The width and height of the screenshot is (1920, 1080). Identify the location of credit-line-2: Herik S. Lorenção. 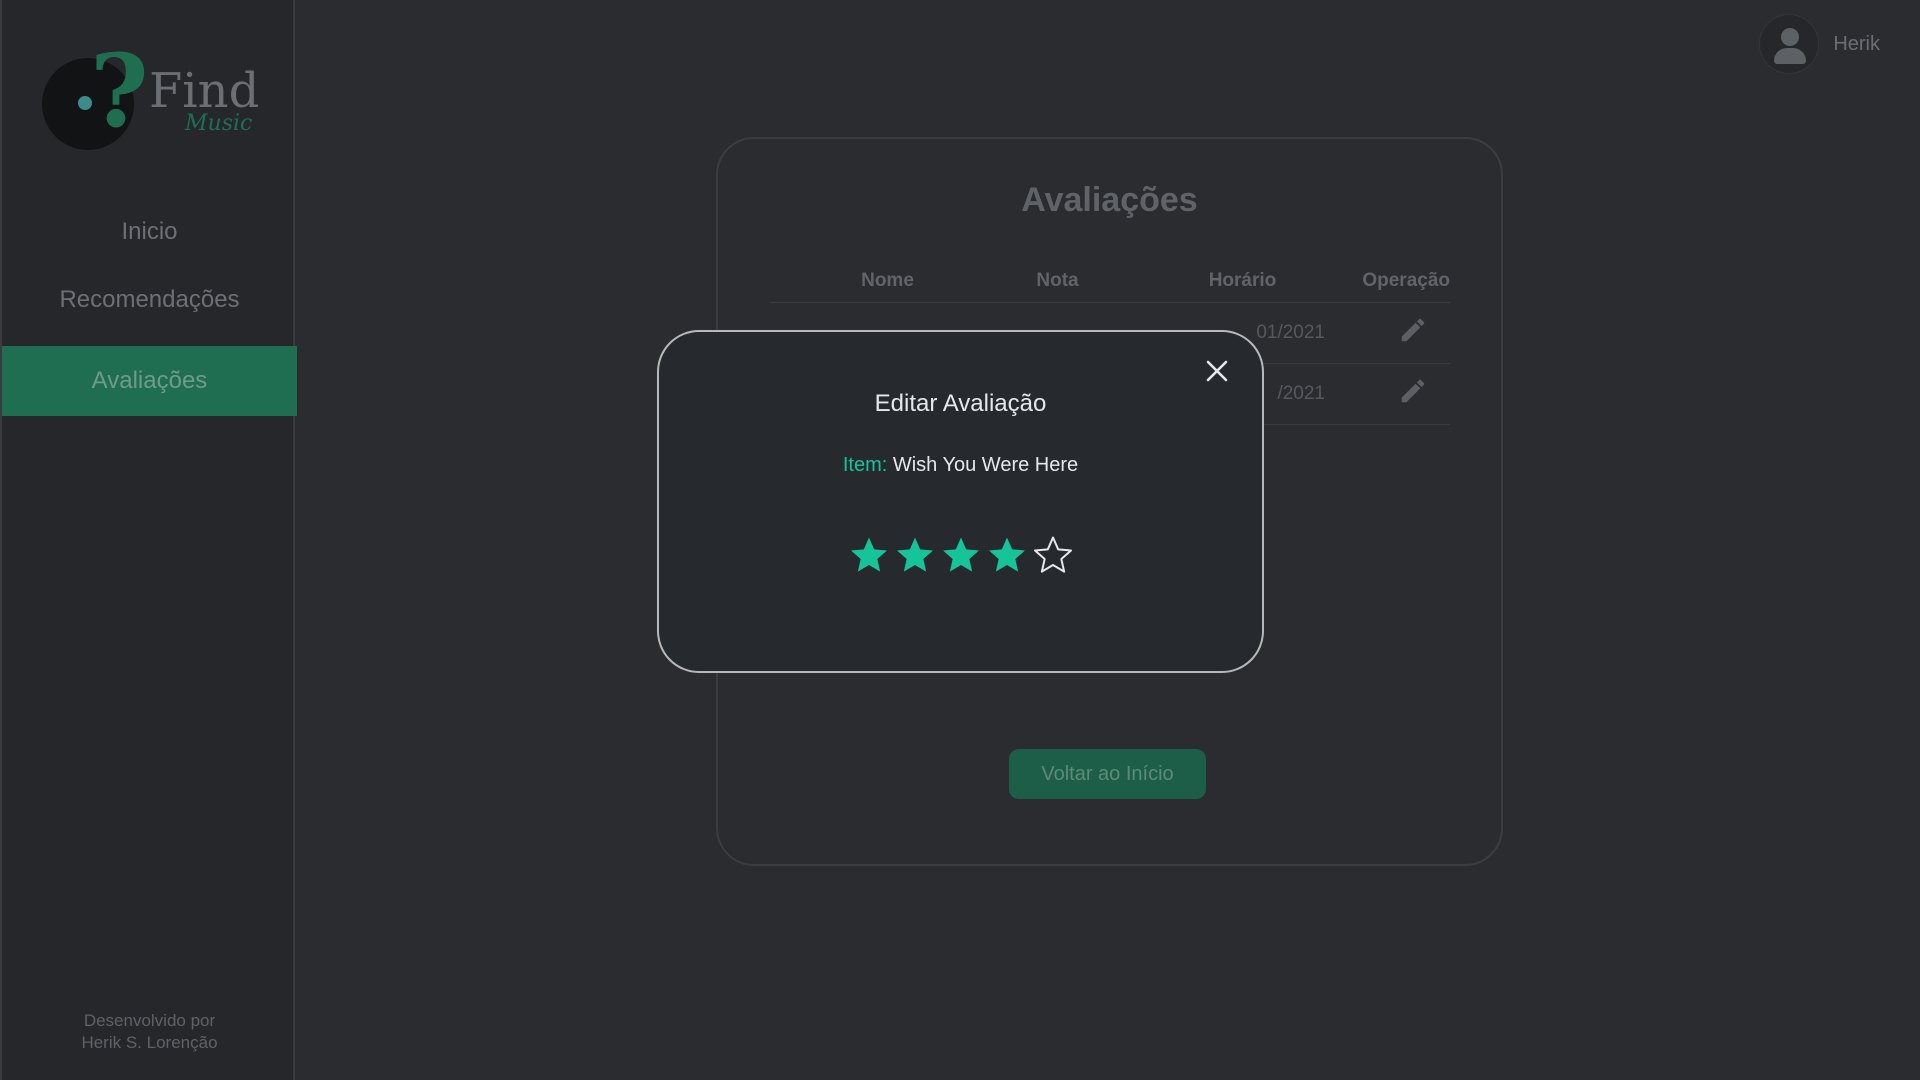
(149, 1042).